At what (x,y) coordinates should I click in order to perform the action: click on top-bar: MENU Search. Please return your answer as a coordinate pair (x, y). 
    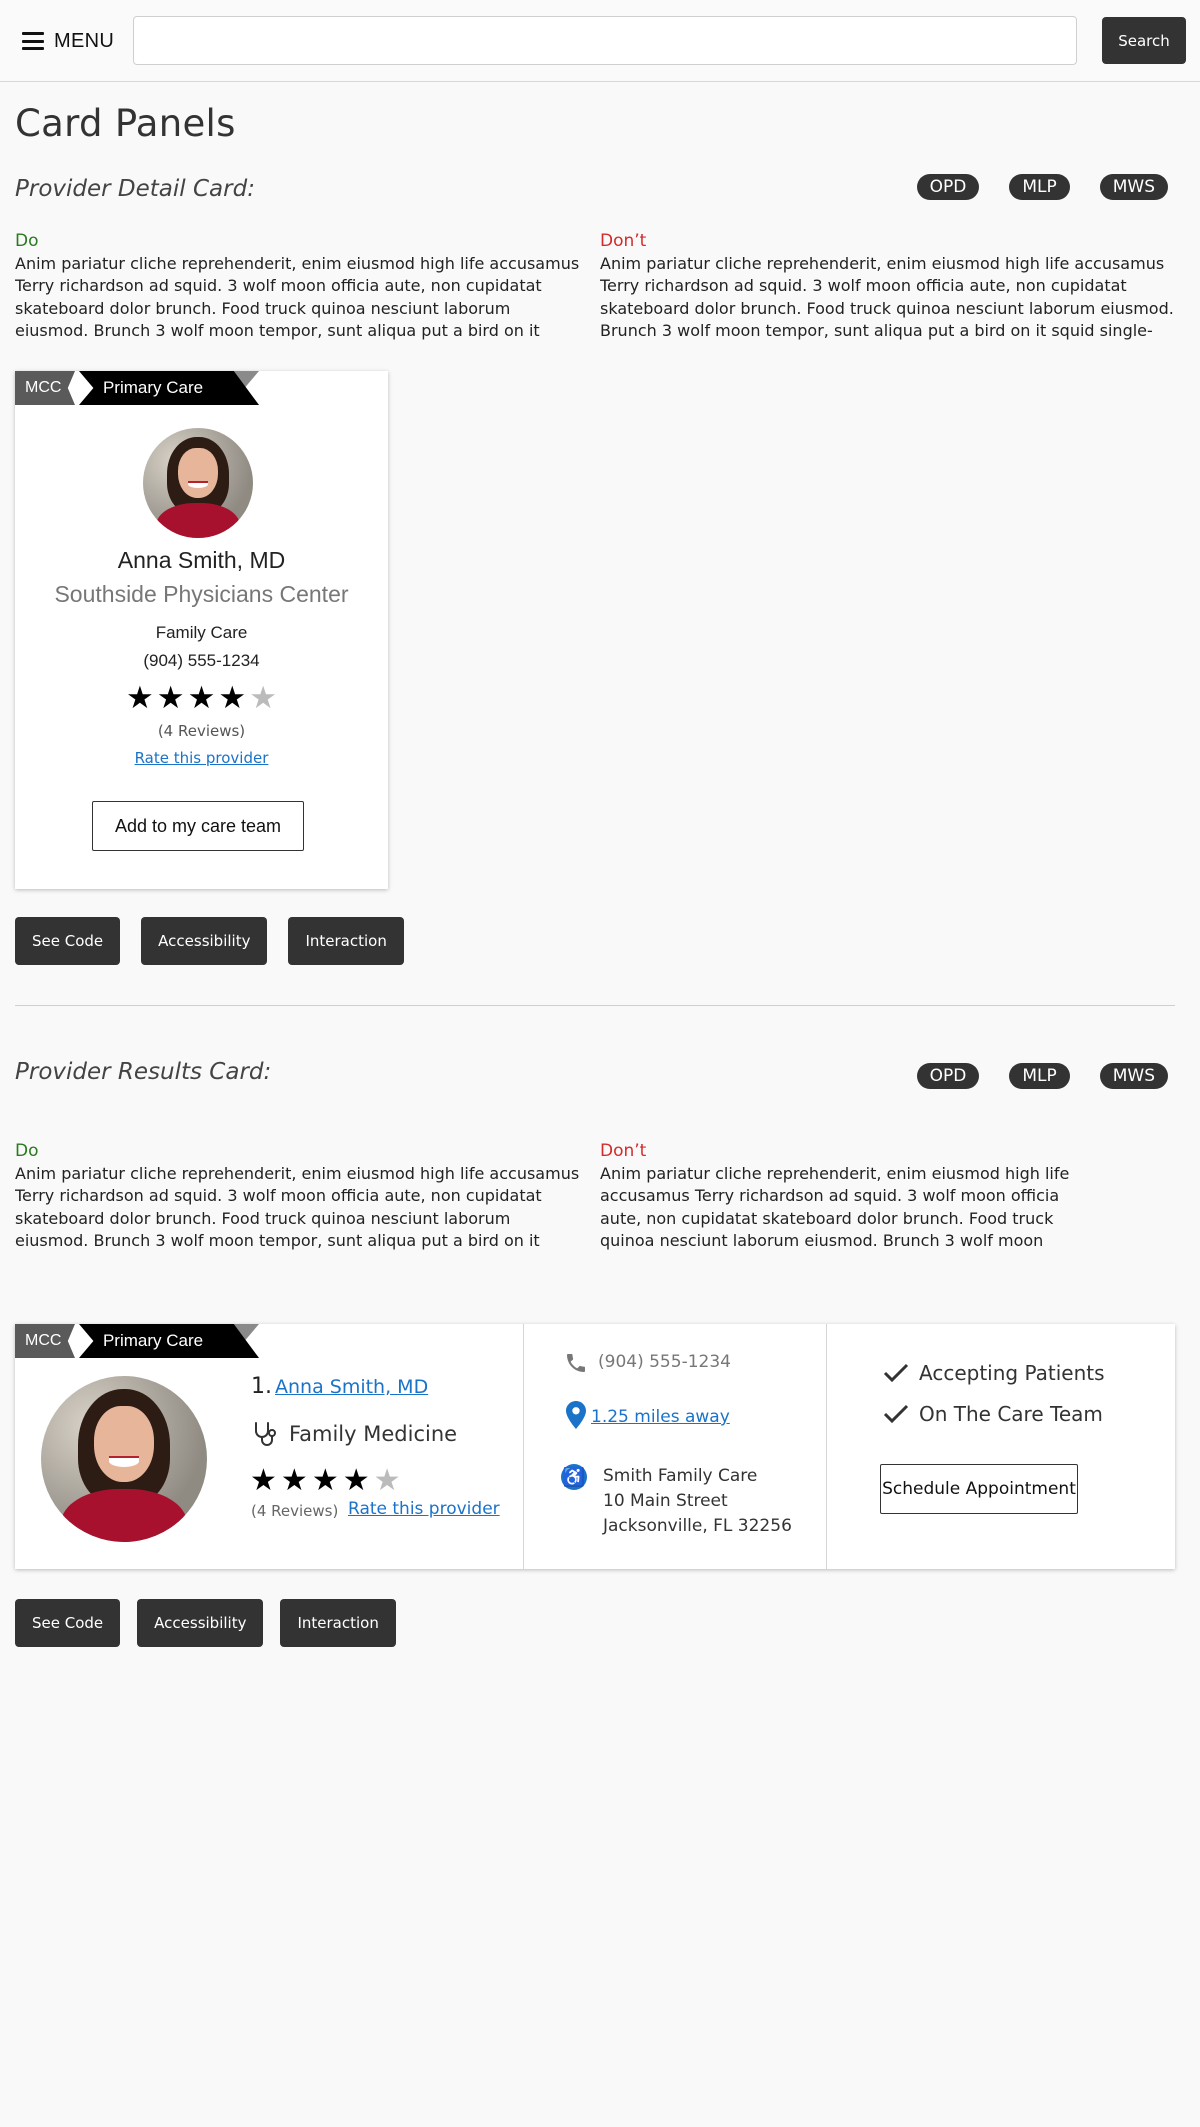
    Looking at the image, I should click on (600, 41).